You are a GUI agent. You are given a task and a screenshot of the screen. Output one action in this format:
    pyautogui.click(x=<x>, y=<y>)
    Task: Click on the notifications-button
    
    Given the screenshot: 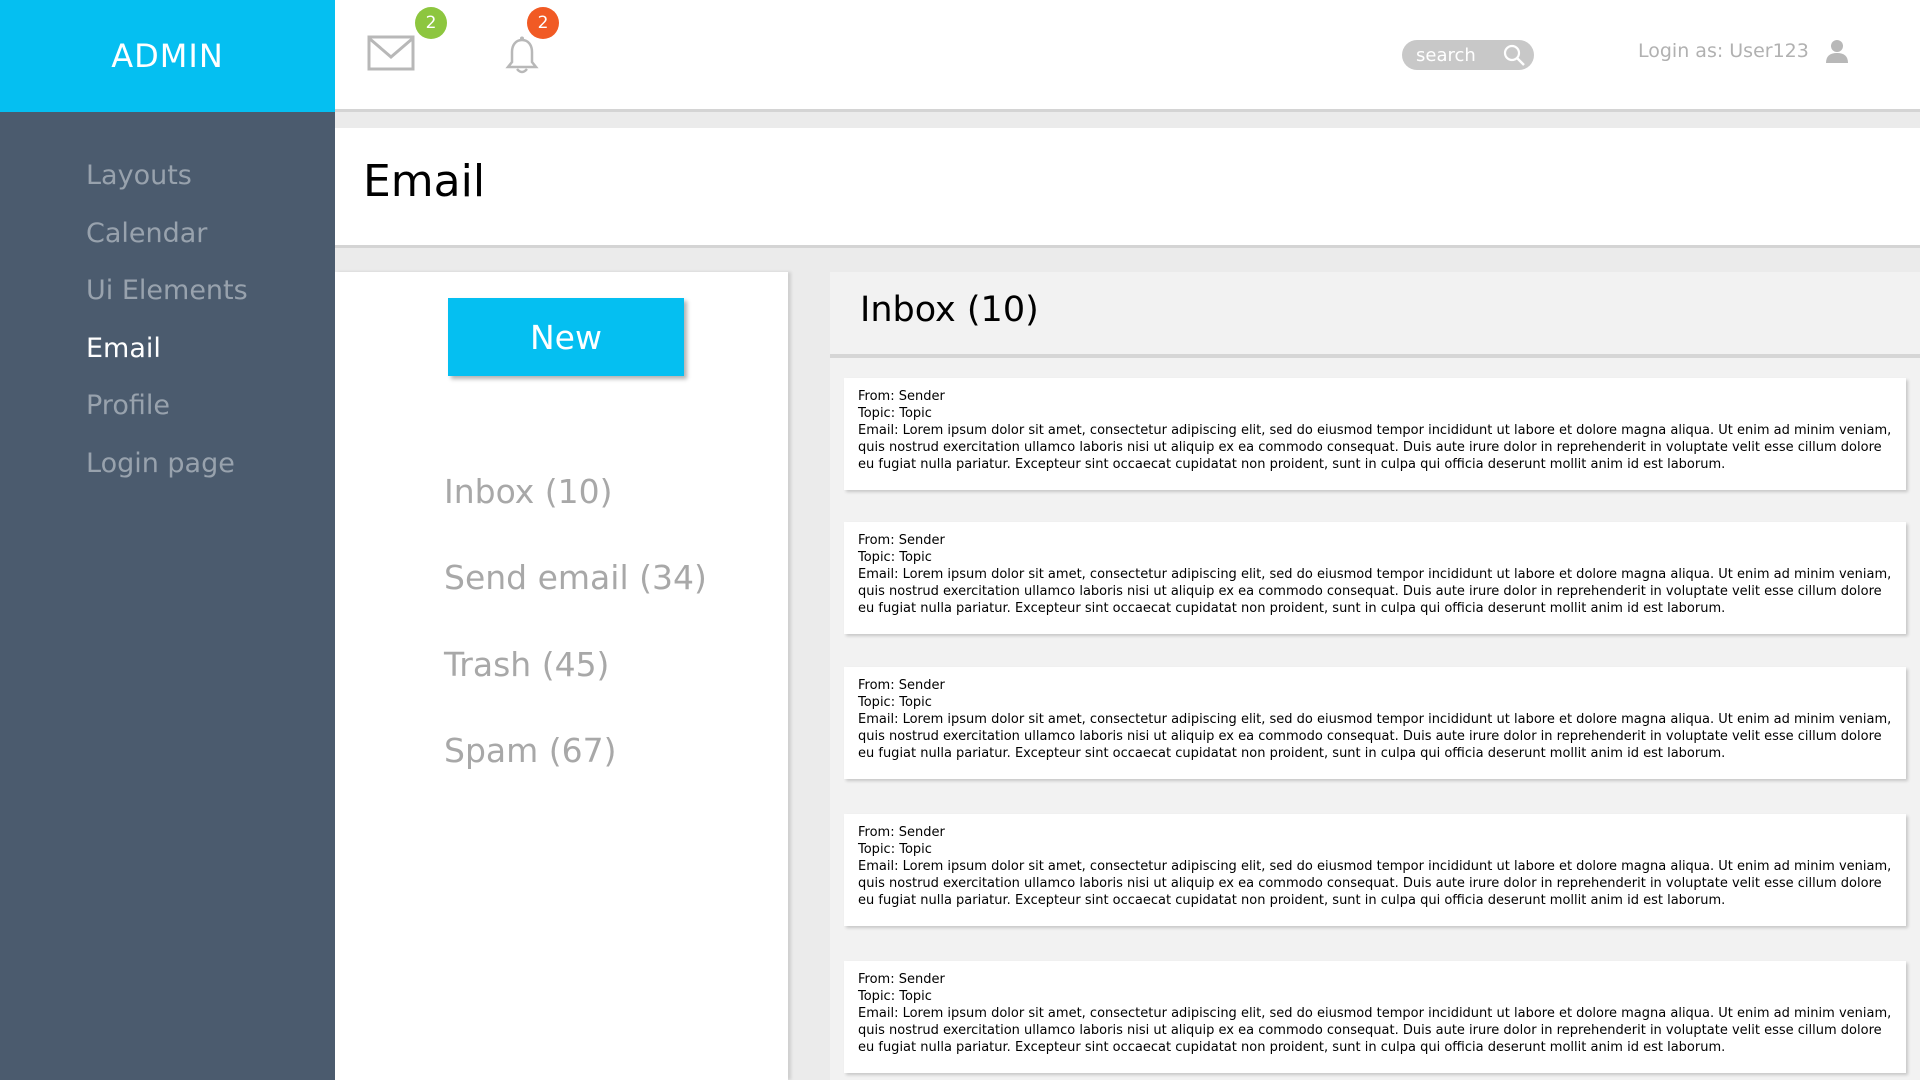 What is the action you would take?
    pyautogui.click(x=522, y=56)
    